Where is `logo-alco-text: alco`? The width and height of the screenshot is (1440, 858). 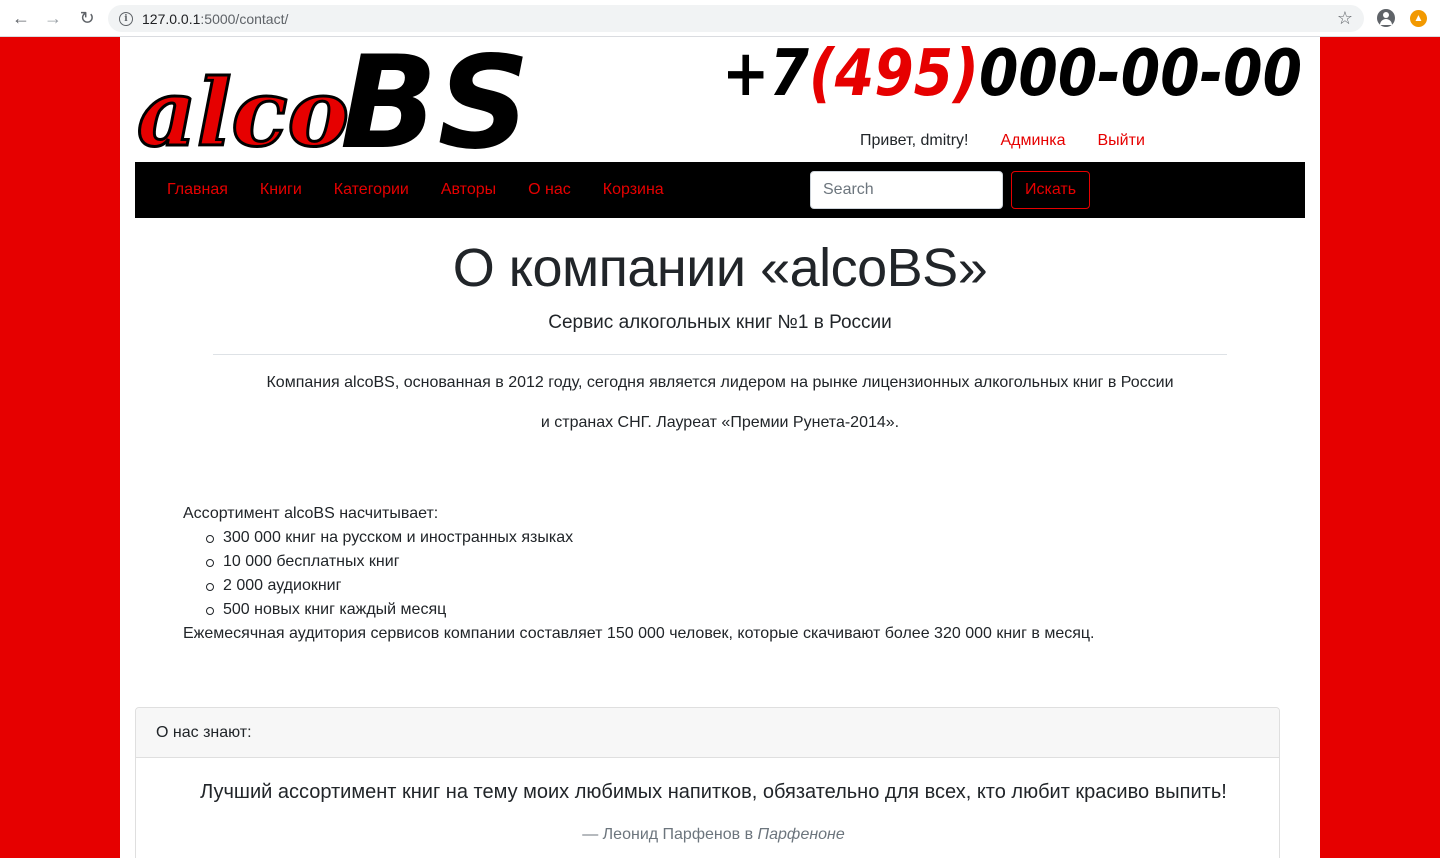
logo-alco-text: alco is located at coordinates (243, 109).